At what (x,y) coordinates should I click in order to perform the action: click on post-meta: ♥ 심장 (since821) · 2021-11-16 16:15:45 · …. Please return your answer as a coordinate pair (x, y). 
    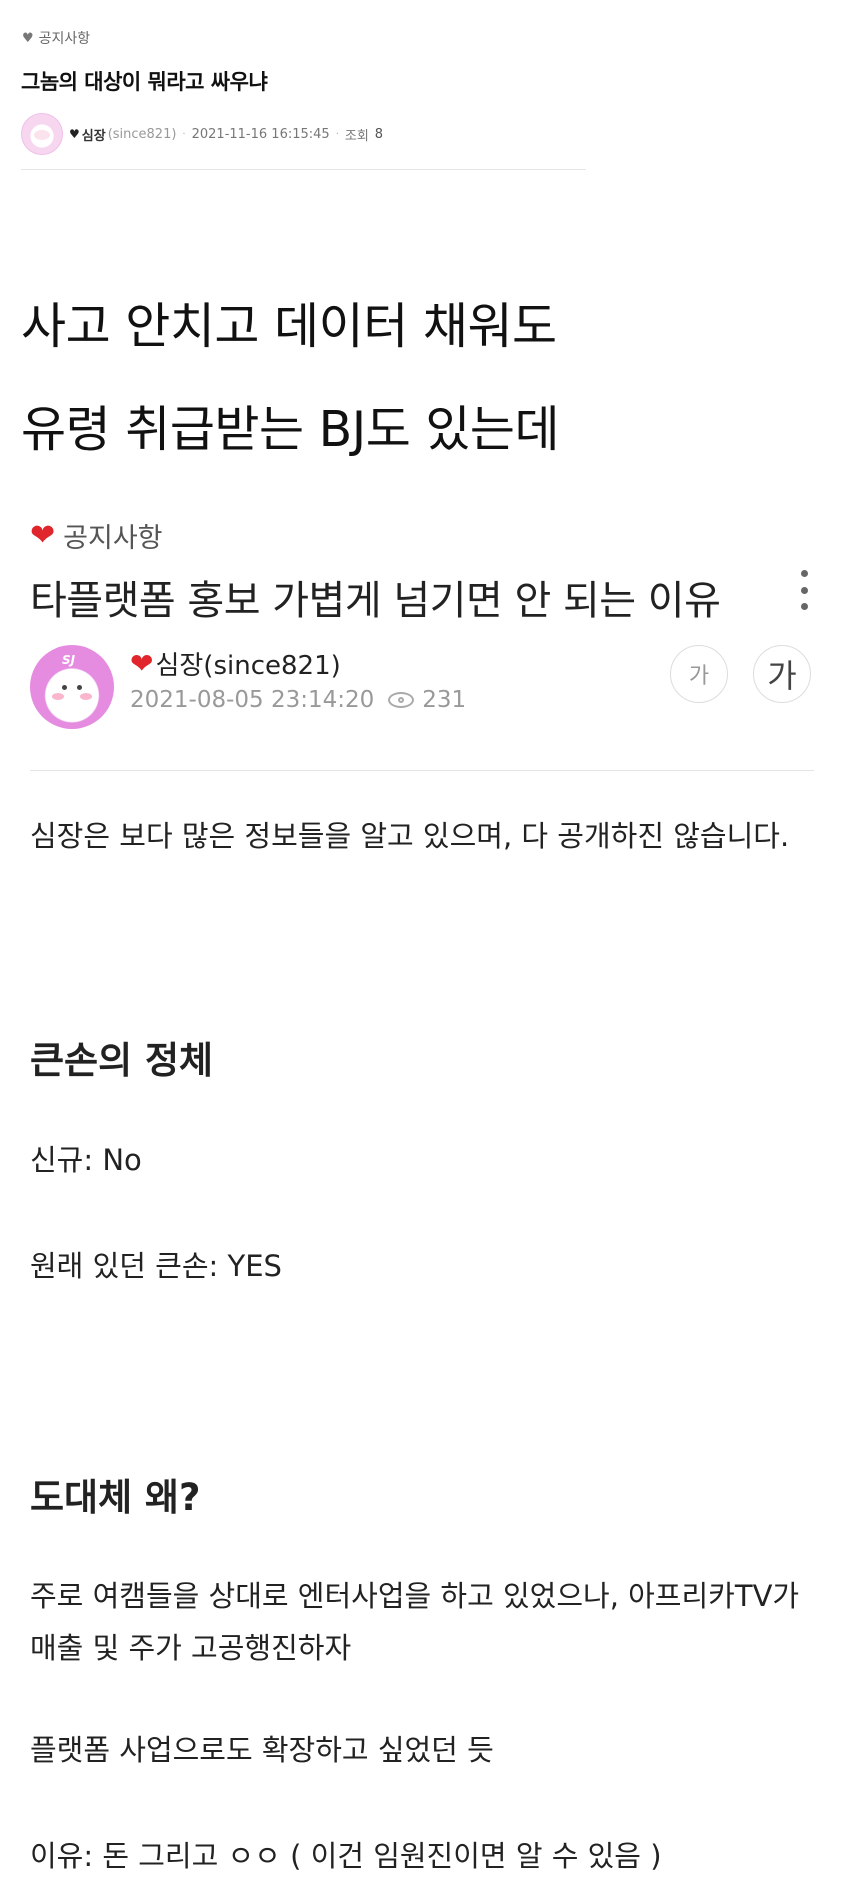
    Looking at the image, I should click on (202, 134).